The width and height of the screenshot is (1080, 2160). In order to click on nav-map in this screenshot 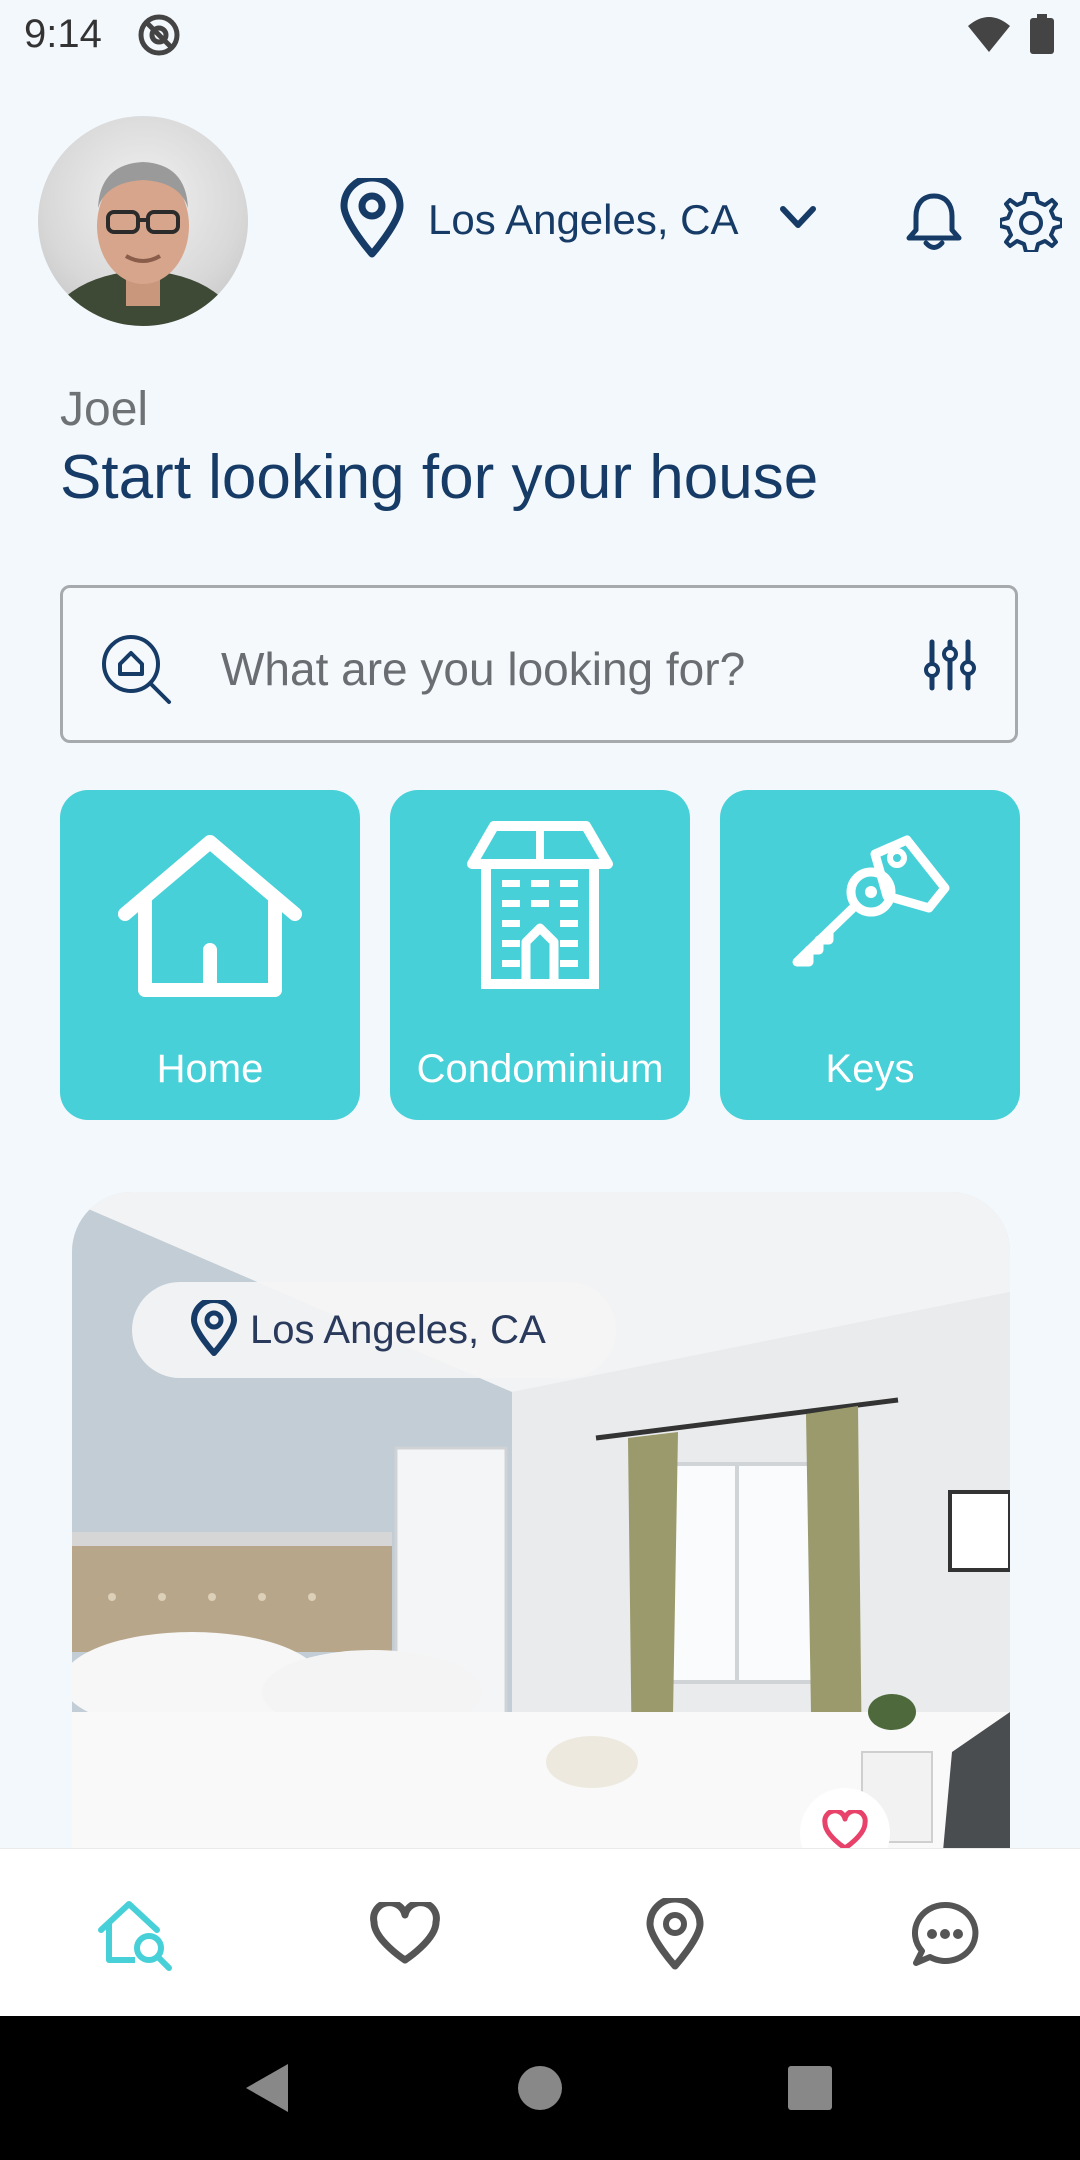, I will do `click(675, 1936)`.